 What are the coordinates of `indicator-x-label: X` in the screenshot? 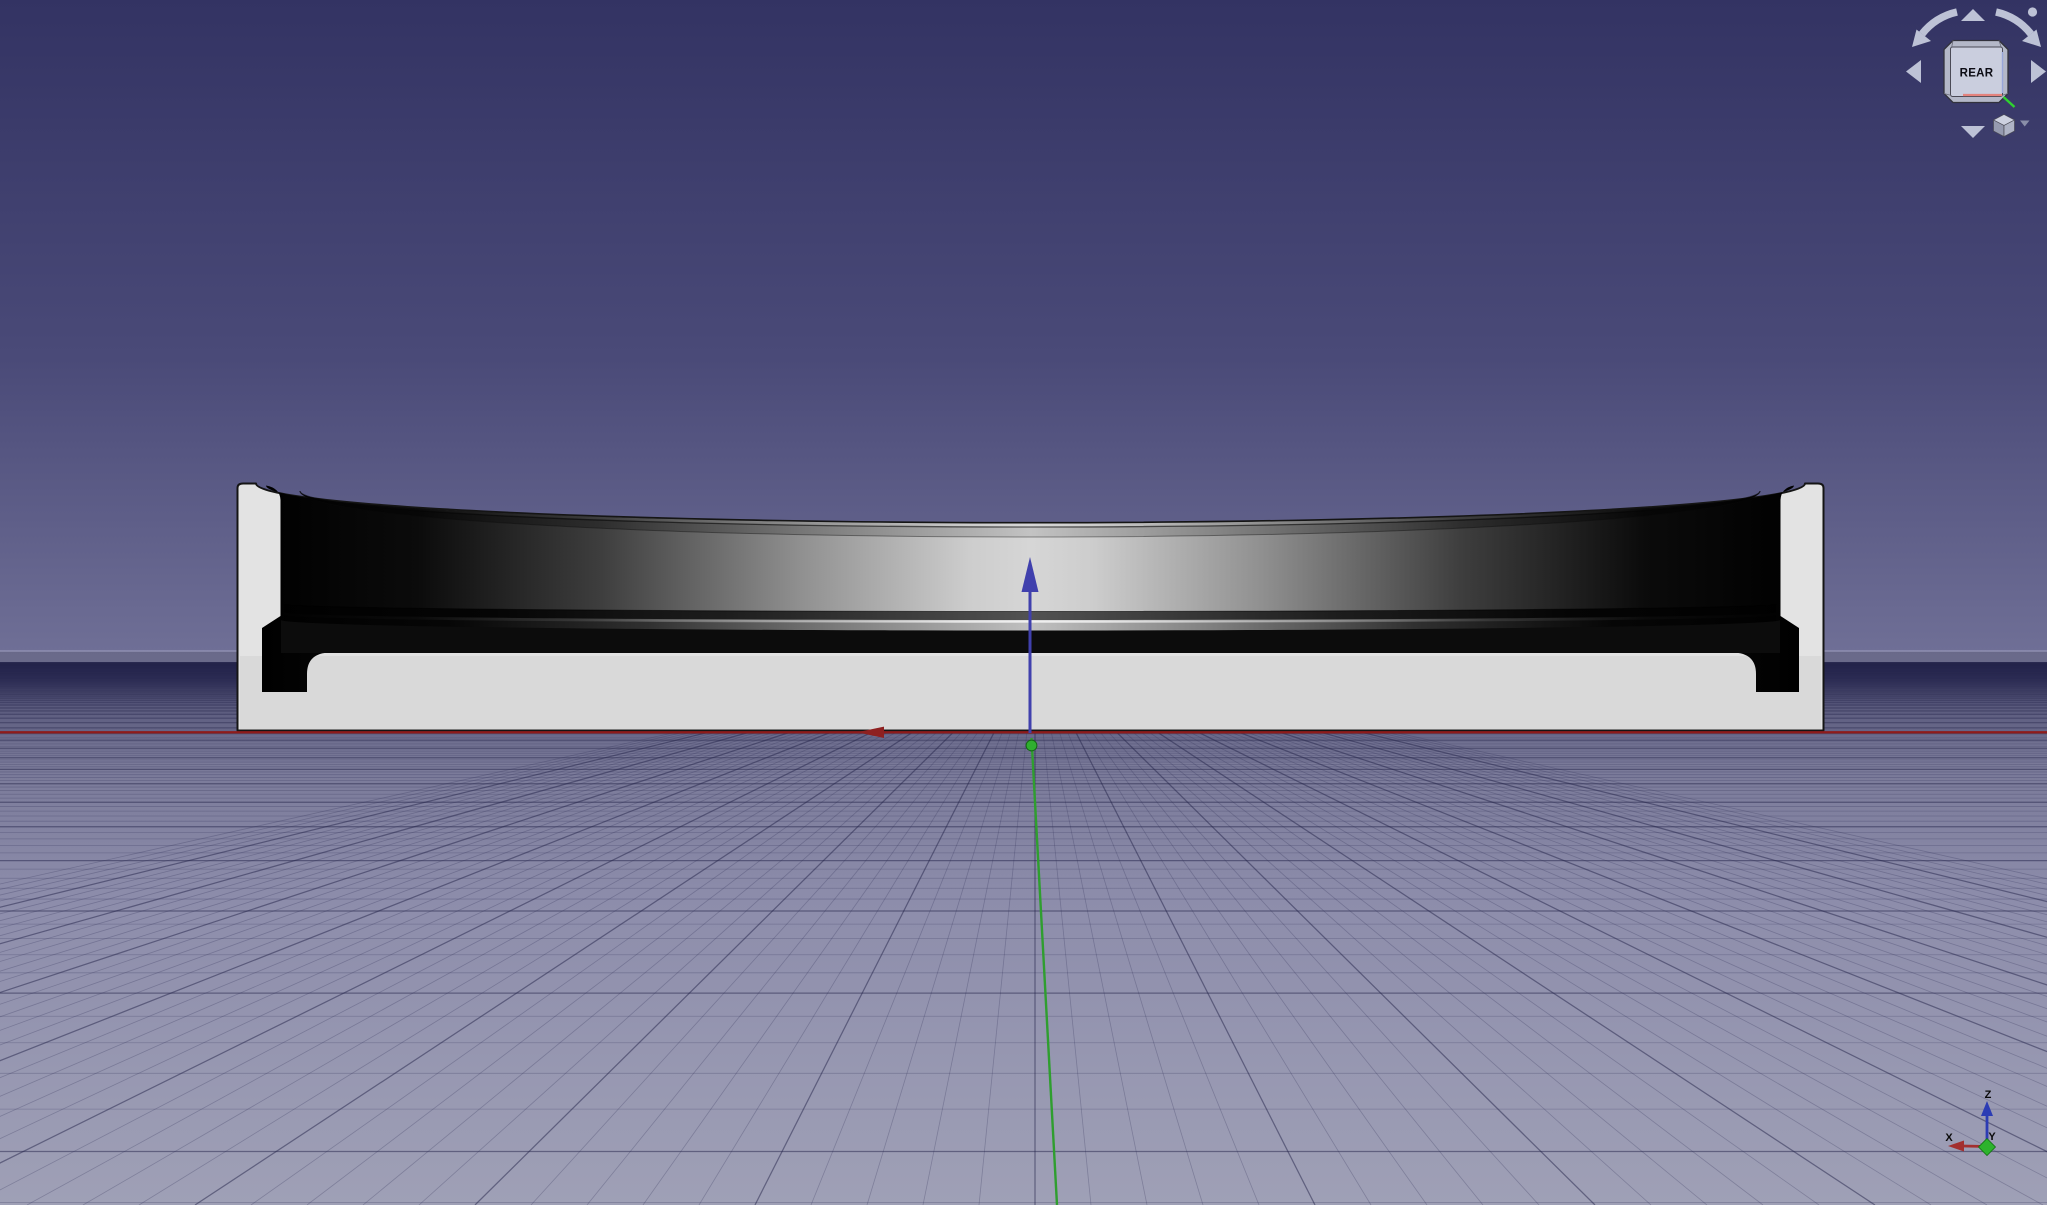 It's located at (1949, 1138).